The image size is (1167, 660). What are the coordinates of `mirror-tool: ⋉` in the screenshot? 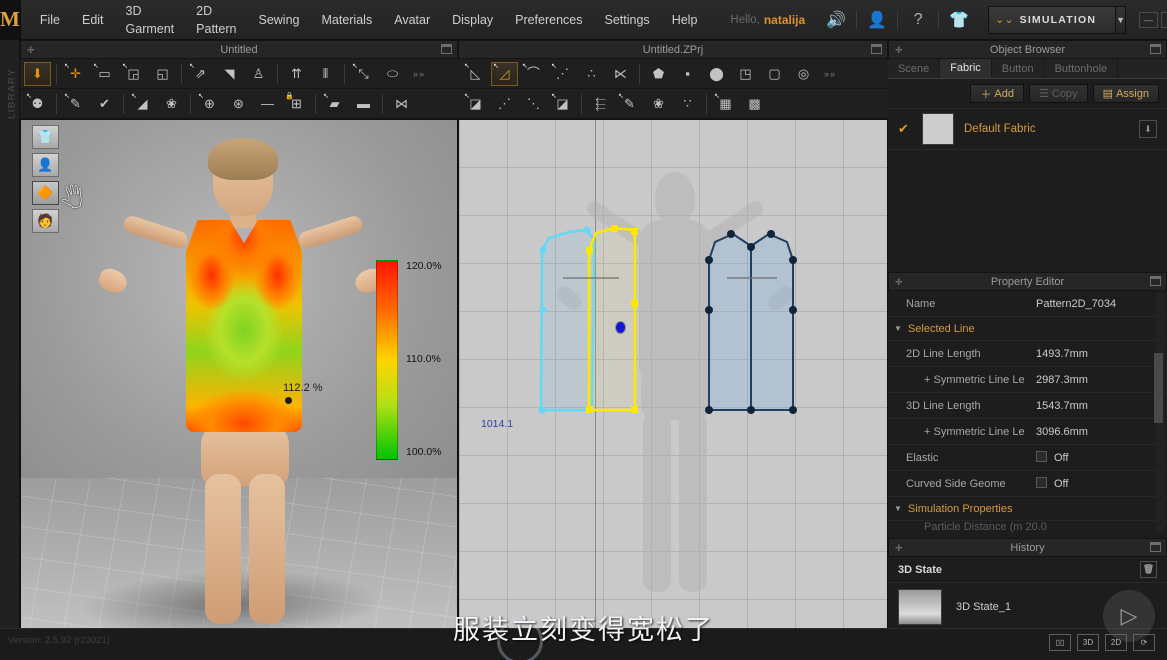 It's located at (620, 74).